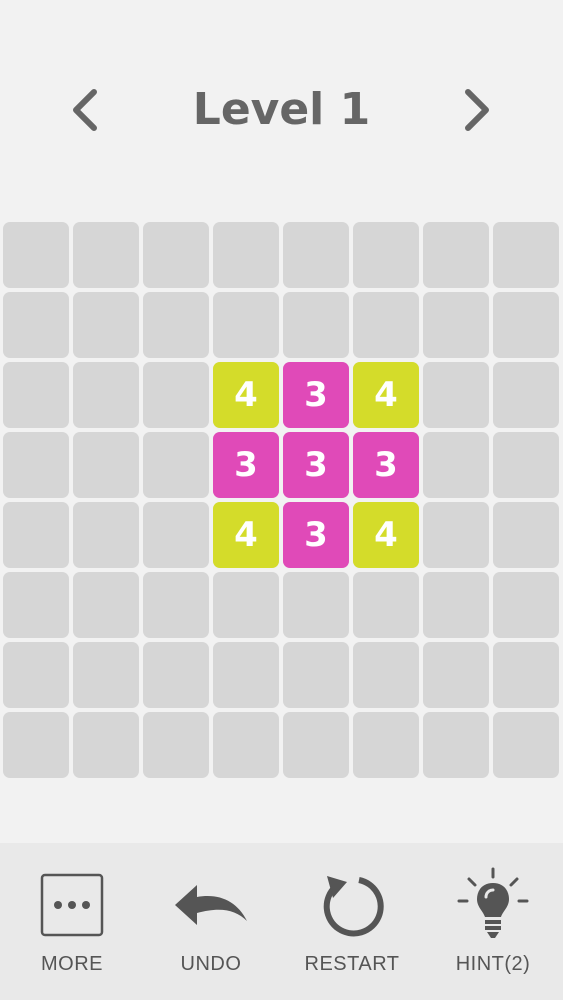 This screenshot has height=1000, width=563. What do you see at coordinates (352, 964) in the screenshot?
I see `restart-label: RESTART` at bounding box center [352, 964].